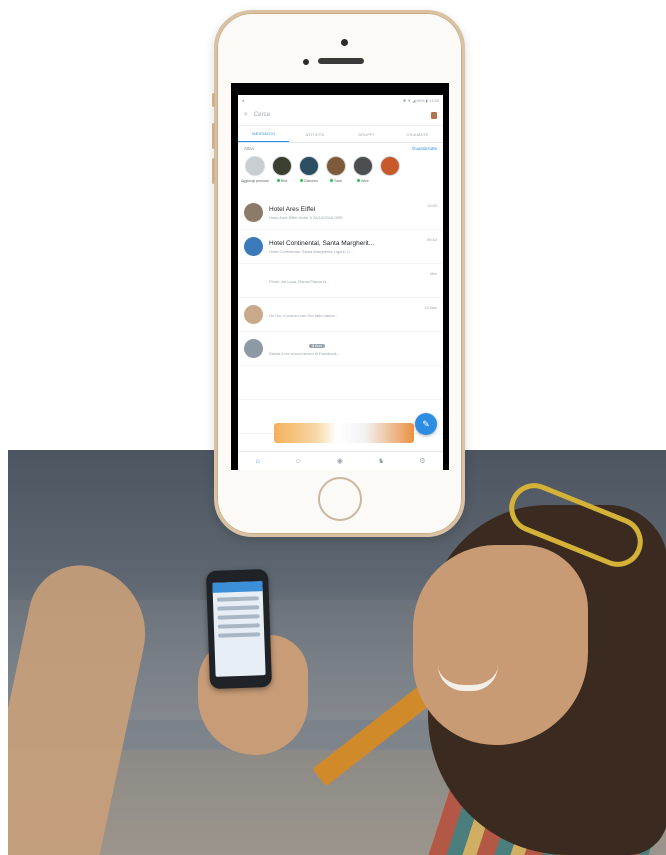  I want to click on contact-name: Sara, so click(336, 181).